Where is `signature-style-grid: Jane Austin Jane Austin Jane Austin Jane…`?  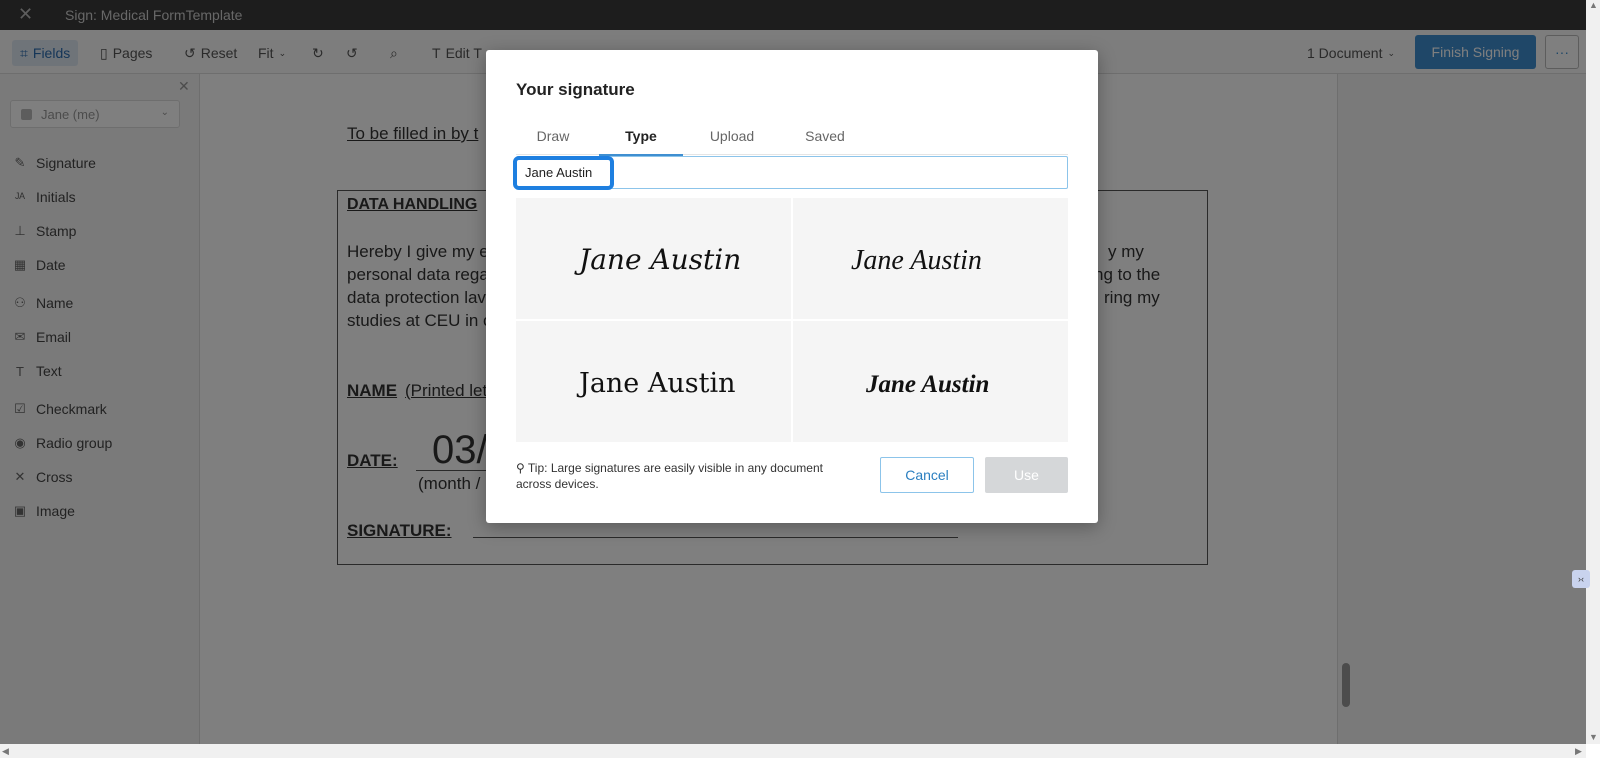
signature-style-grid: Jane Austin Jane Austin Jane Austin Jane… is located at coordinates (792, 320).